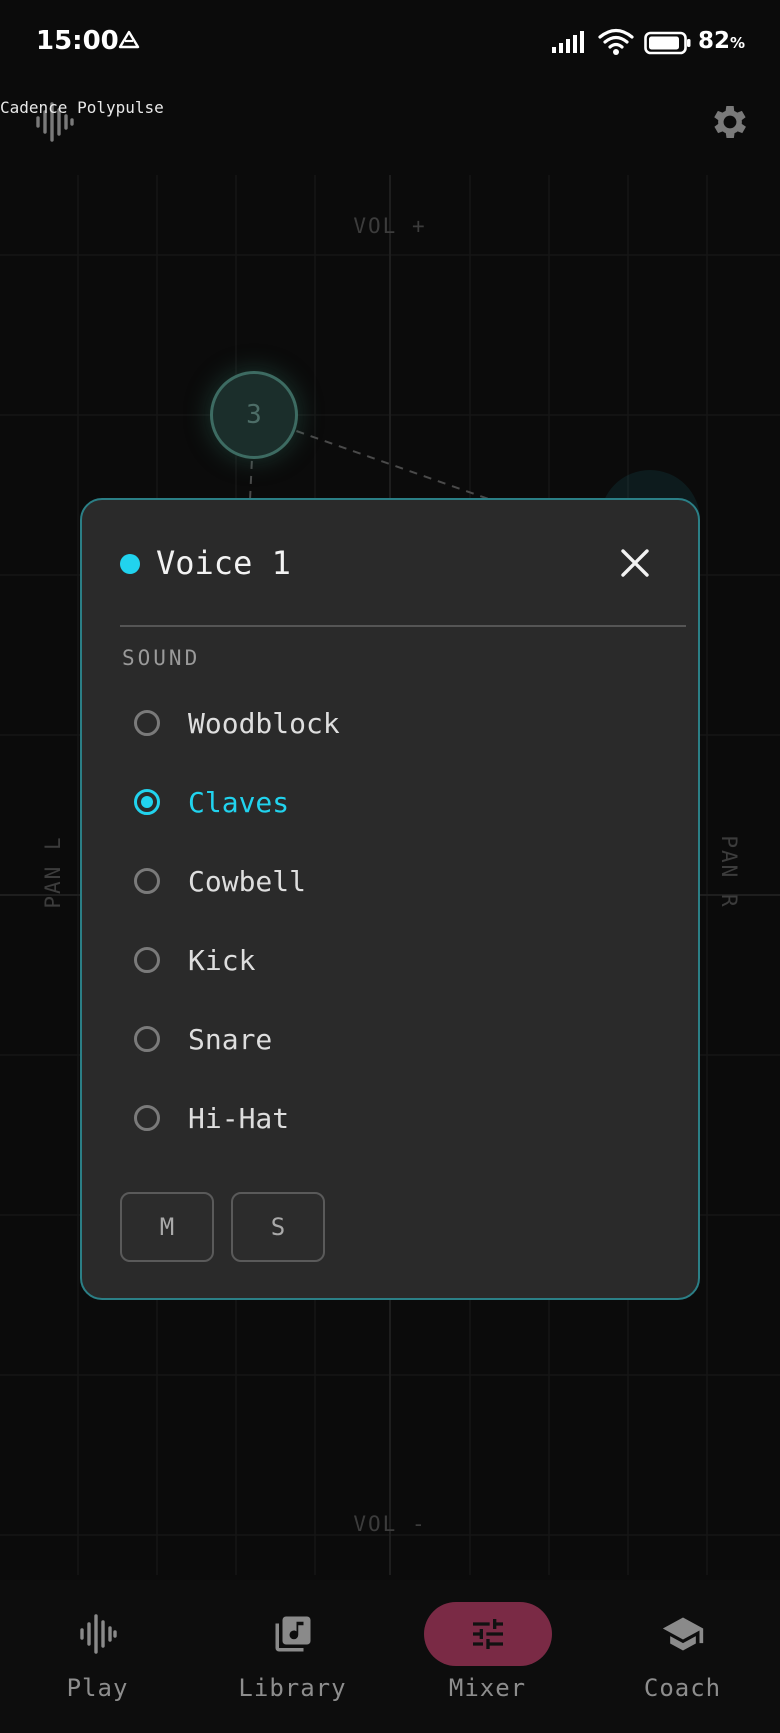 The image size is (780, 1733). Describe the element at coordinates (264, 723) in the screenshot. I see `sound-option-label: Woodblock` at that location.